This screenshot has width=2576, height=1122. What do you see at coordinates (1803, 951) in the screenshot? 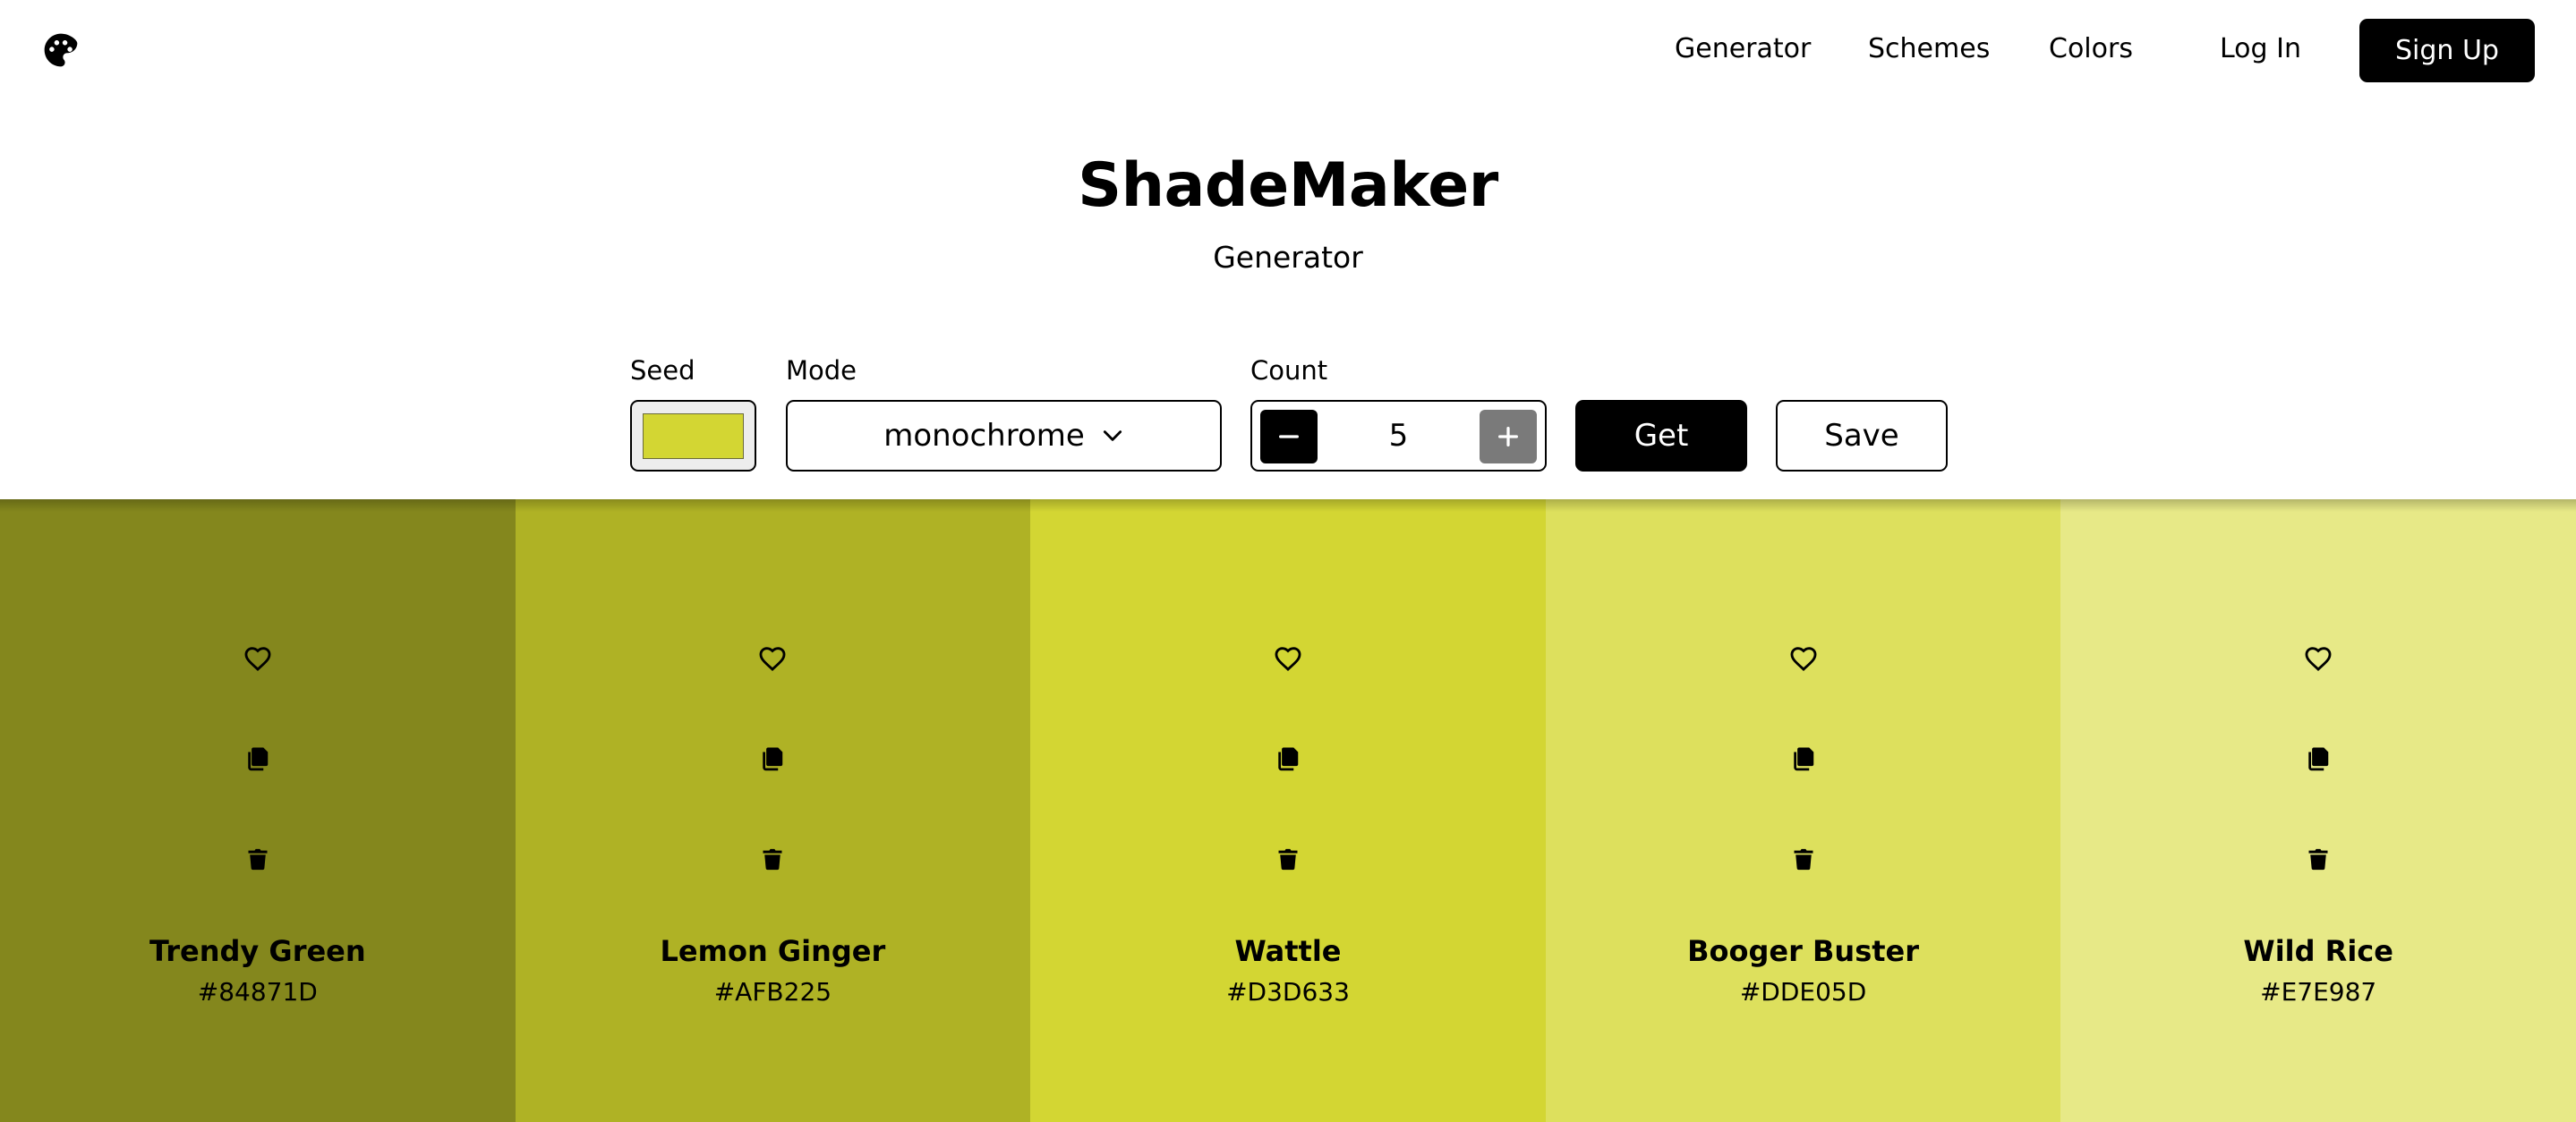
I see `color-name: Booger Buster` at bounding box center [1803, 951].